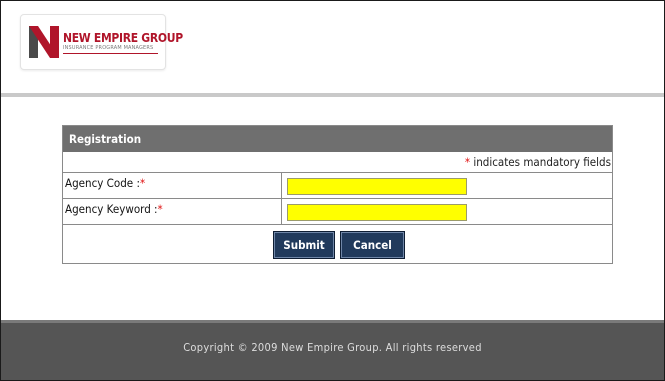  I want to click on agency-keyword-label: Agency Keyword :*, so click(172, 211).